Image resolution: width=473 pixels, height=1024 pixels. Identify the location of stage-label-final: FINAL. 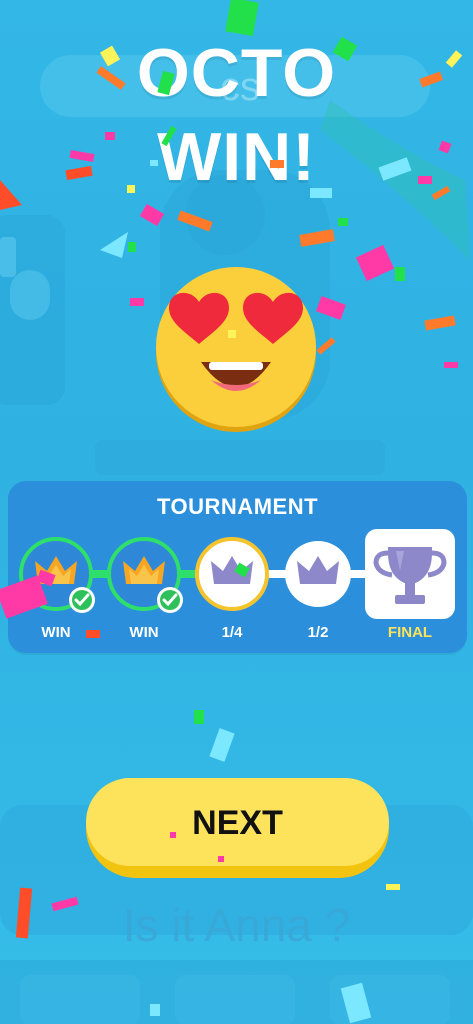
(410, 632).